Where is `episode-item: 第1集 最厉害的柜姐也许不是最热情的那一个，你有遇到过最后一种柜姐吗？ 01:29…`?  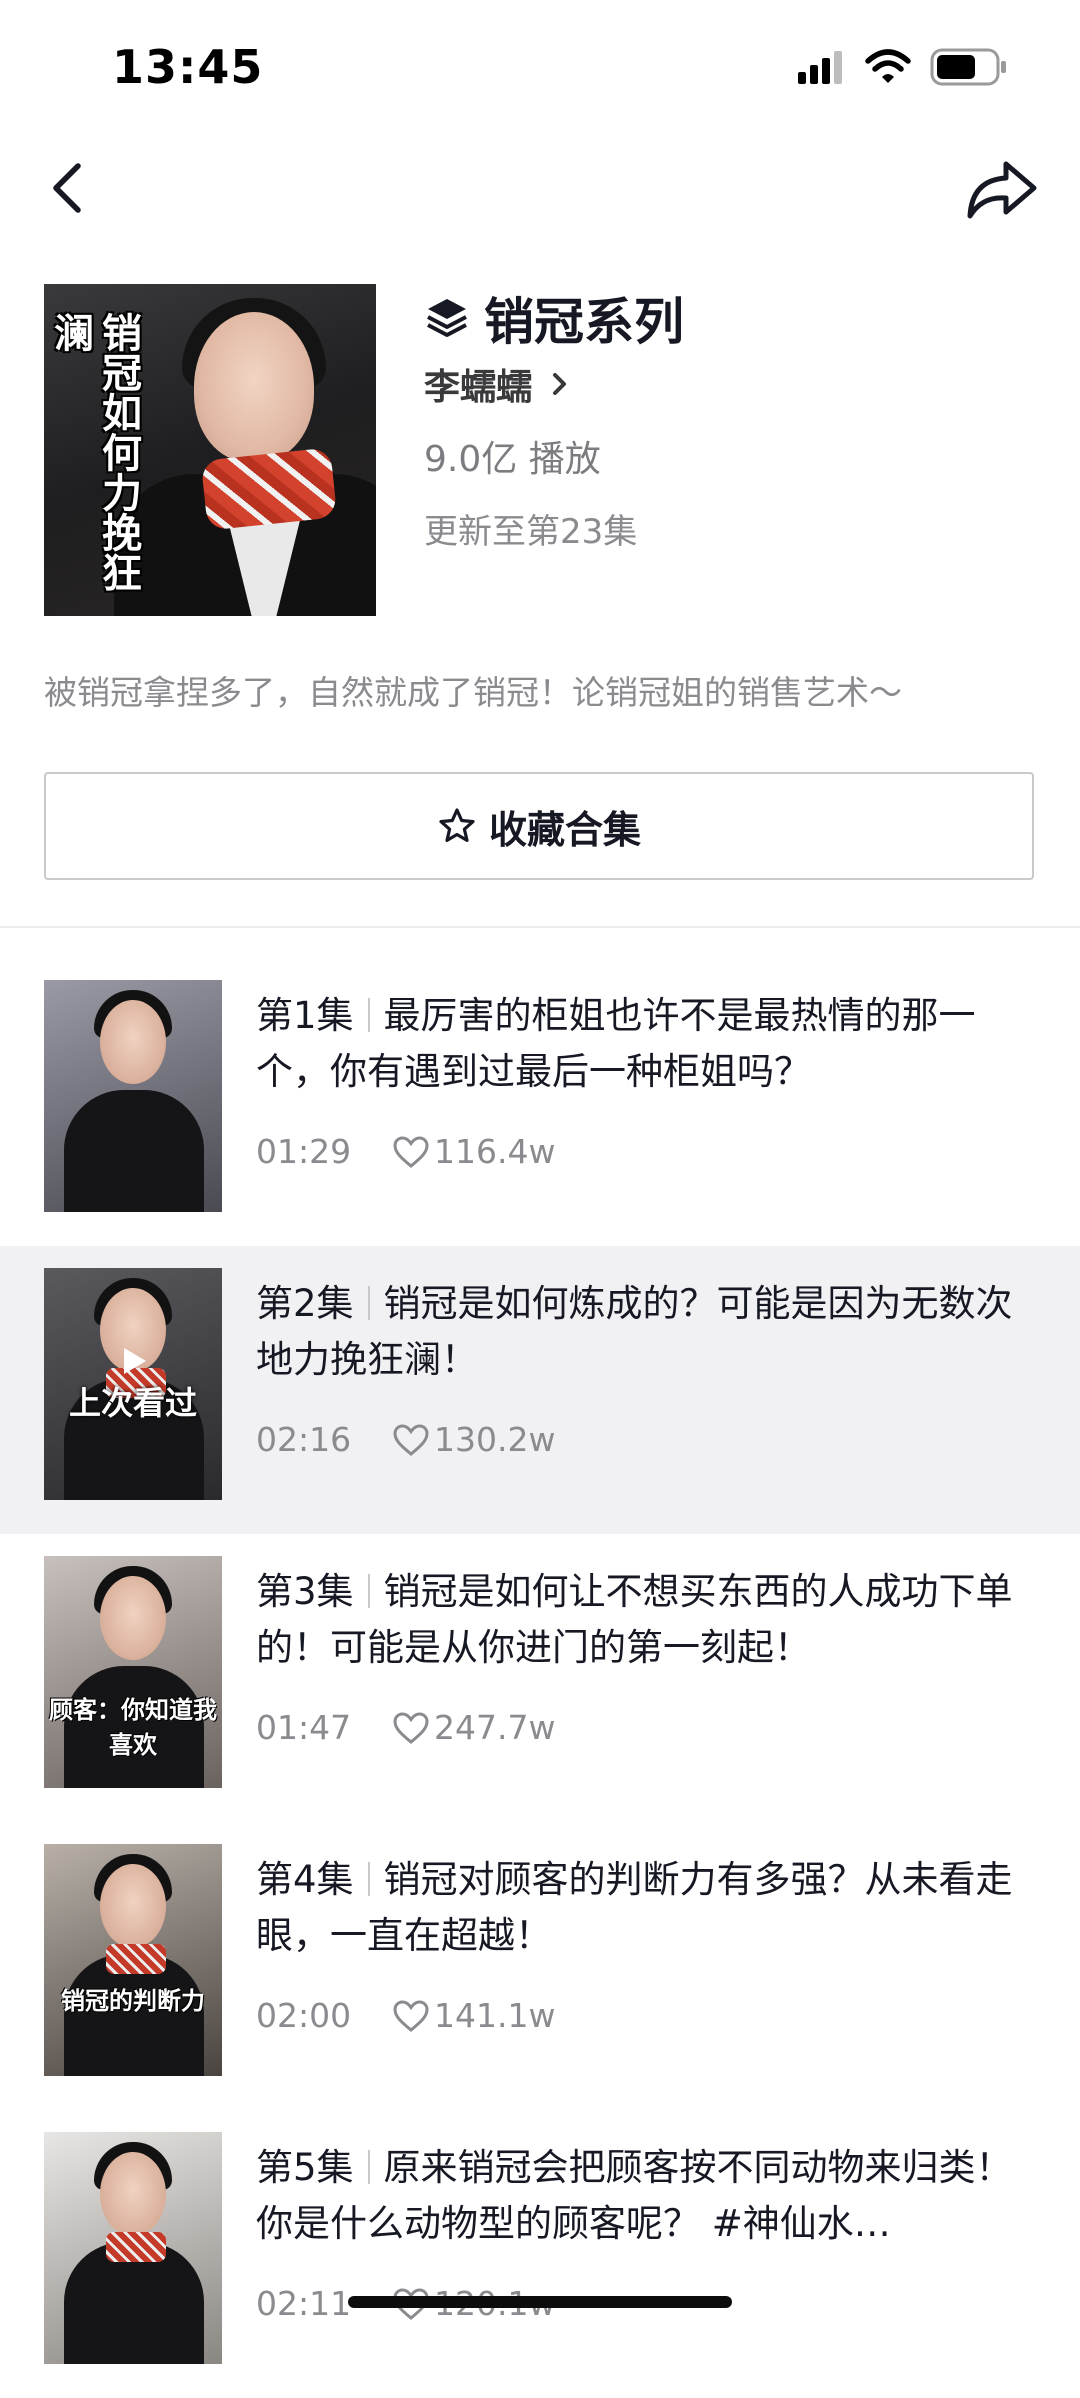 episode-item: 第1集 最厉害的柜姐也许不是最热情的那一个，你有遇到过最后一种柜姐吗？ 01:29… is located at coordinates (540, 1102).